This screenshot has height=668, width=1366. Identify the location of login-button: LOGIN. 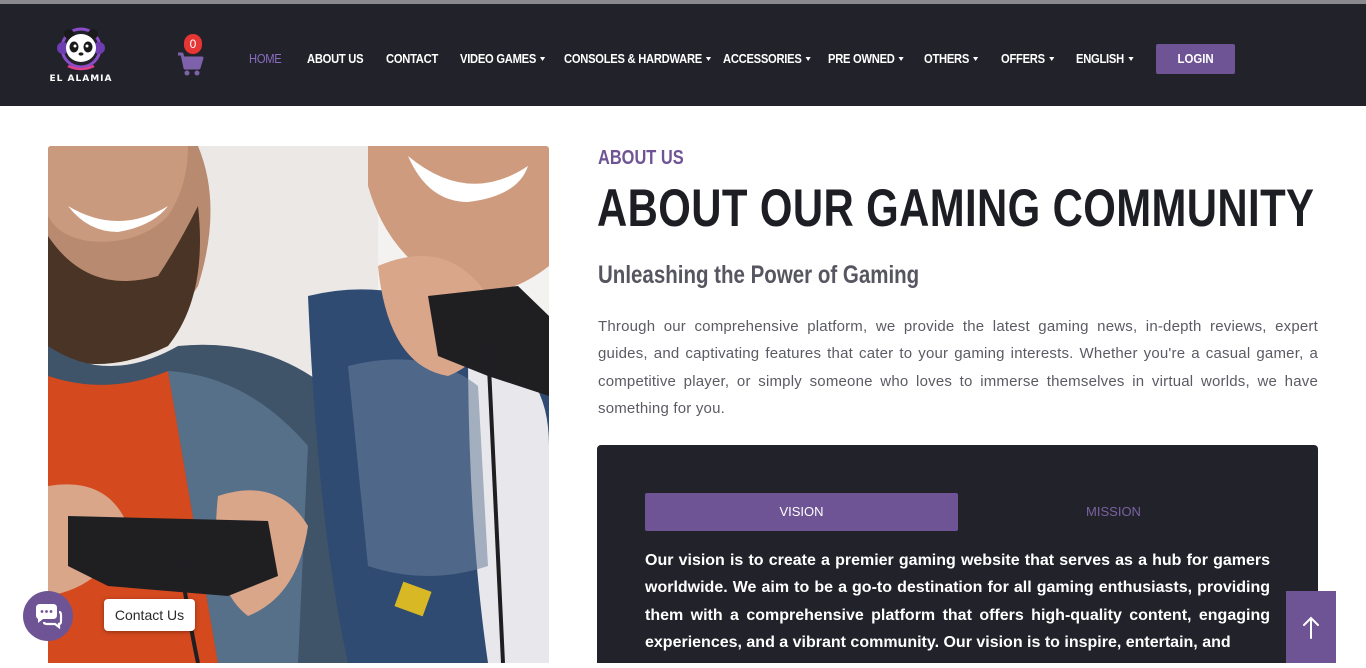
(1195, 59).